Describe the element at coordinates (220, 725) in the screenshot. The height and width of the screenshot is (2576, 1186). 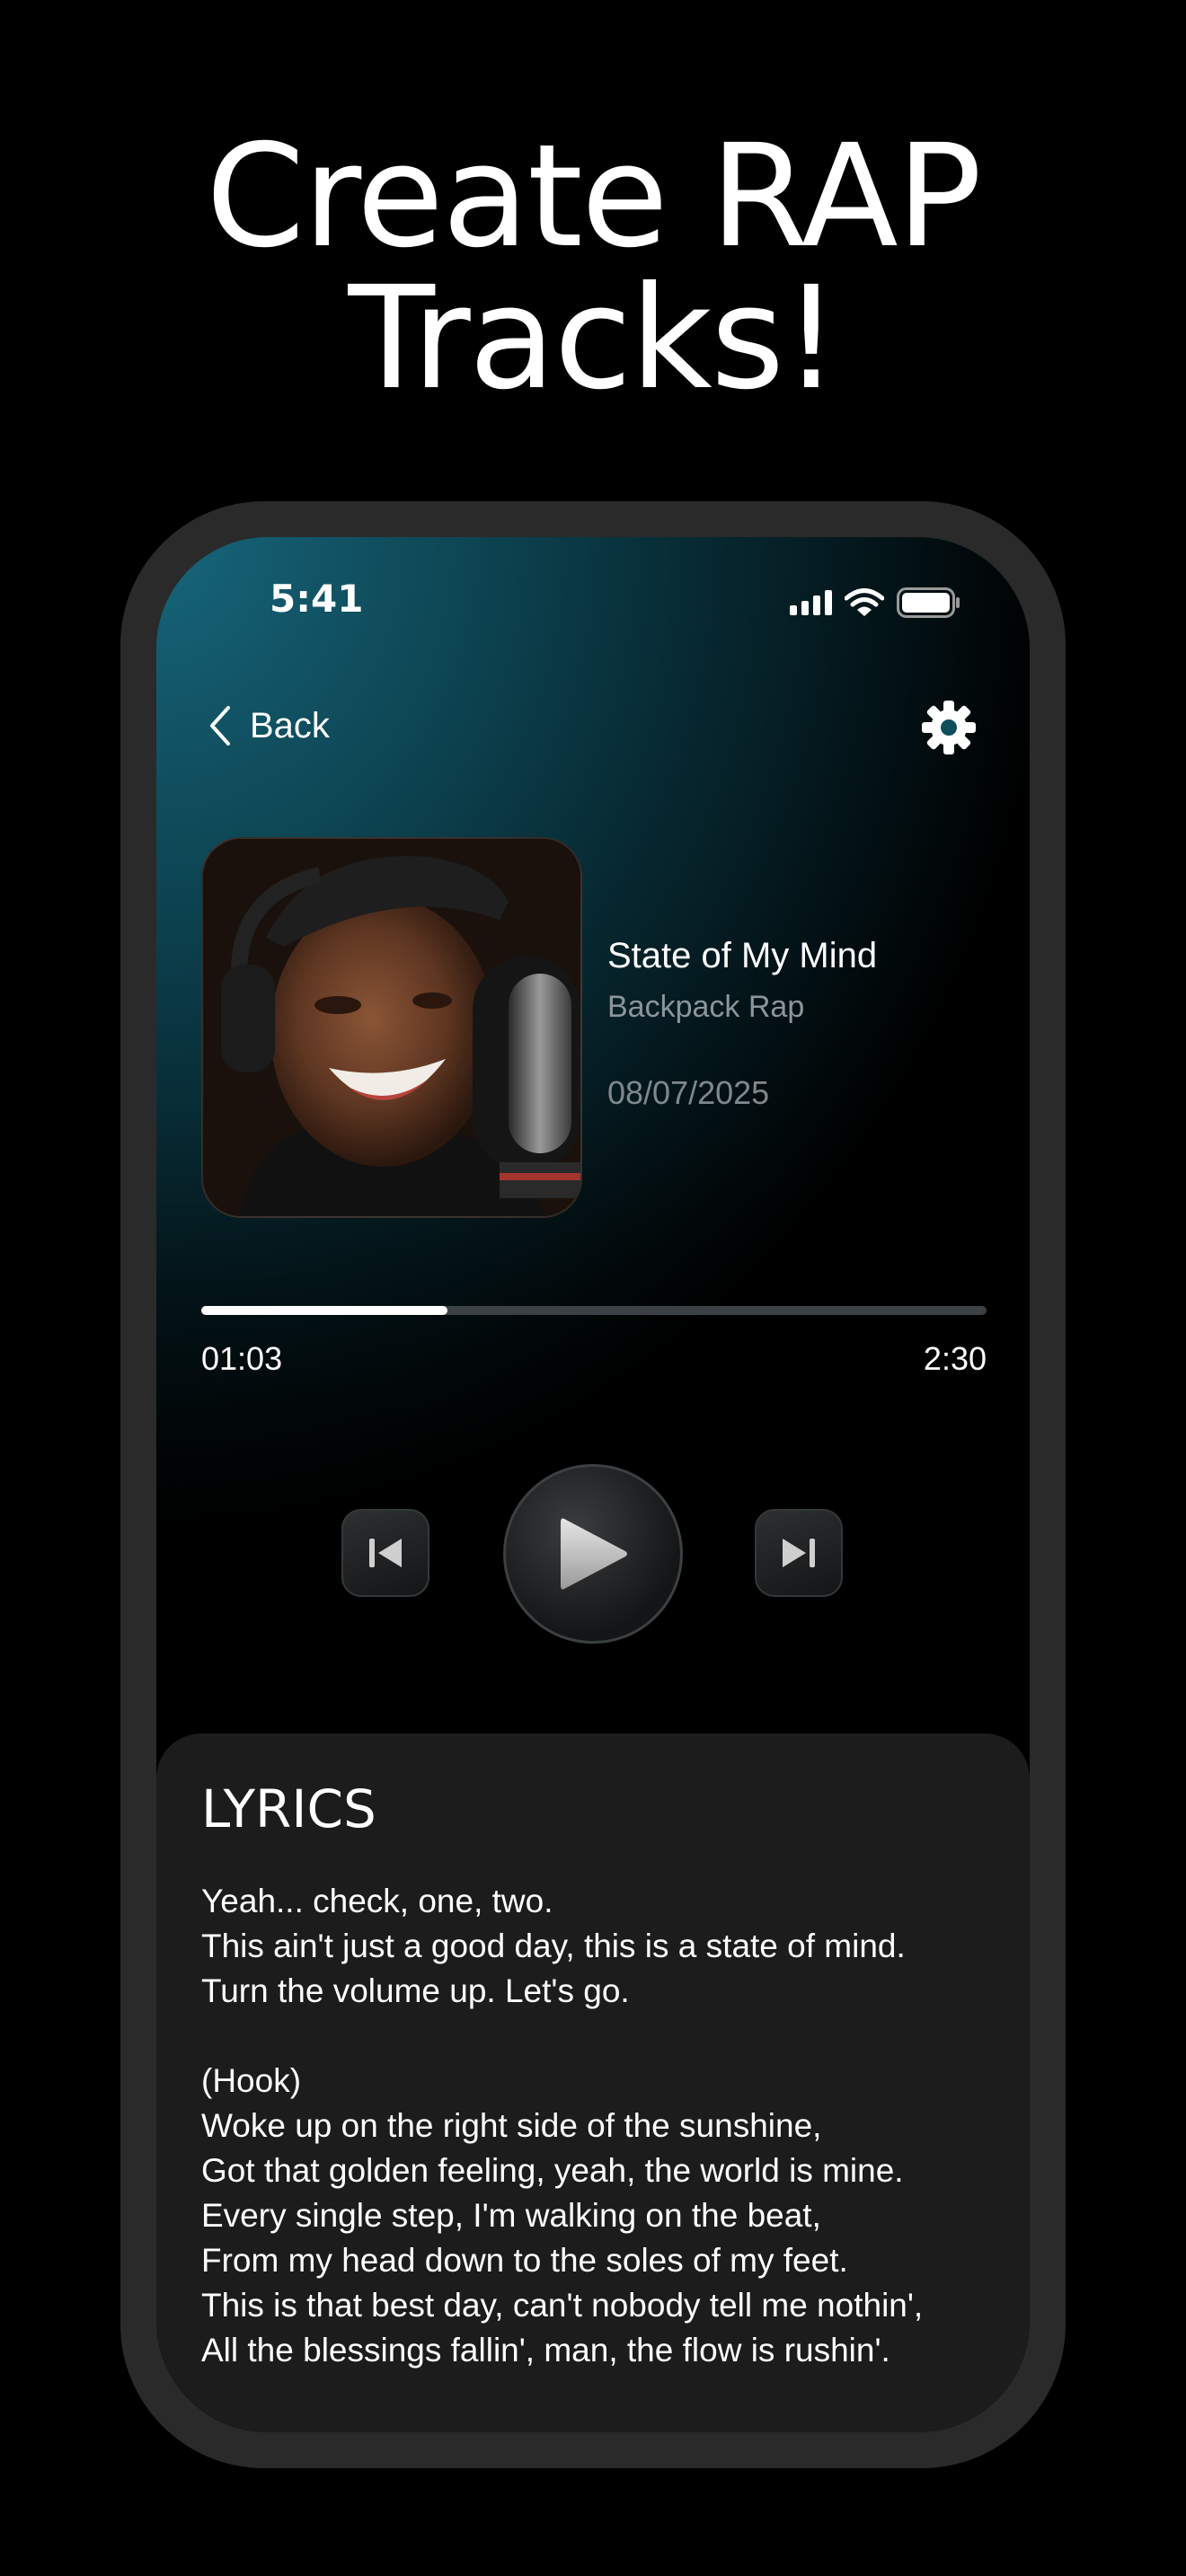
I see `chevron-left-icon` at that location.